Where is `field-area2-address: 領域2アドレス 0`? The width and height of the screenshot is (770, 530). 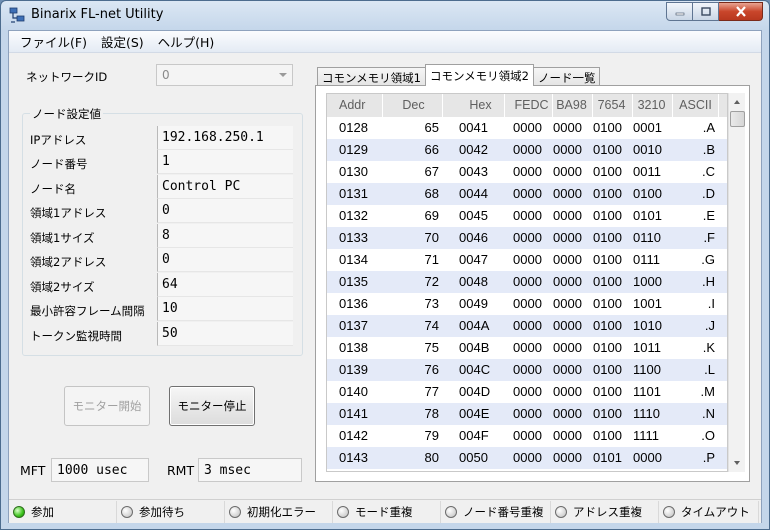 field-area2-address: 領域2アドレス 0 is located at coordinates (161, 260).